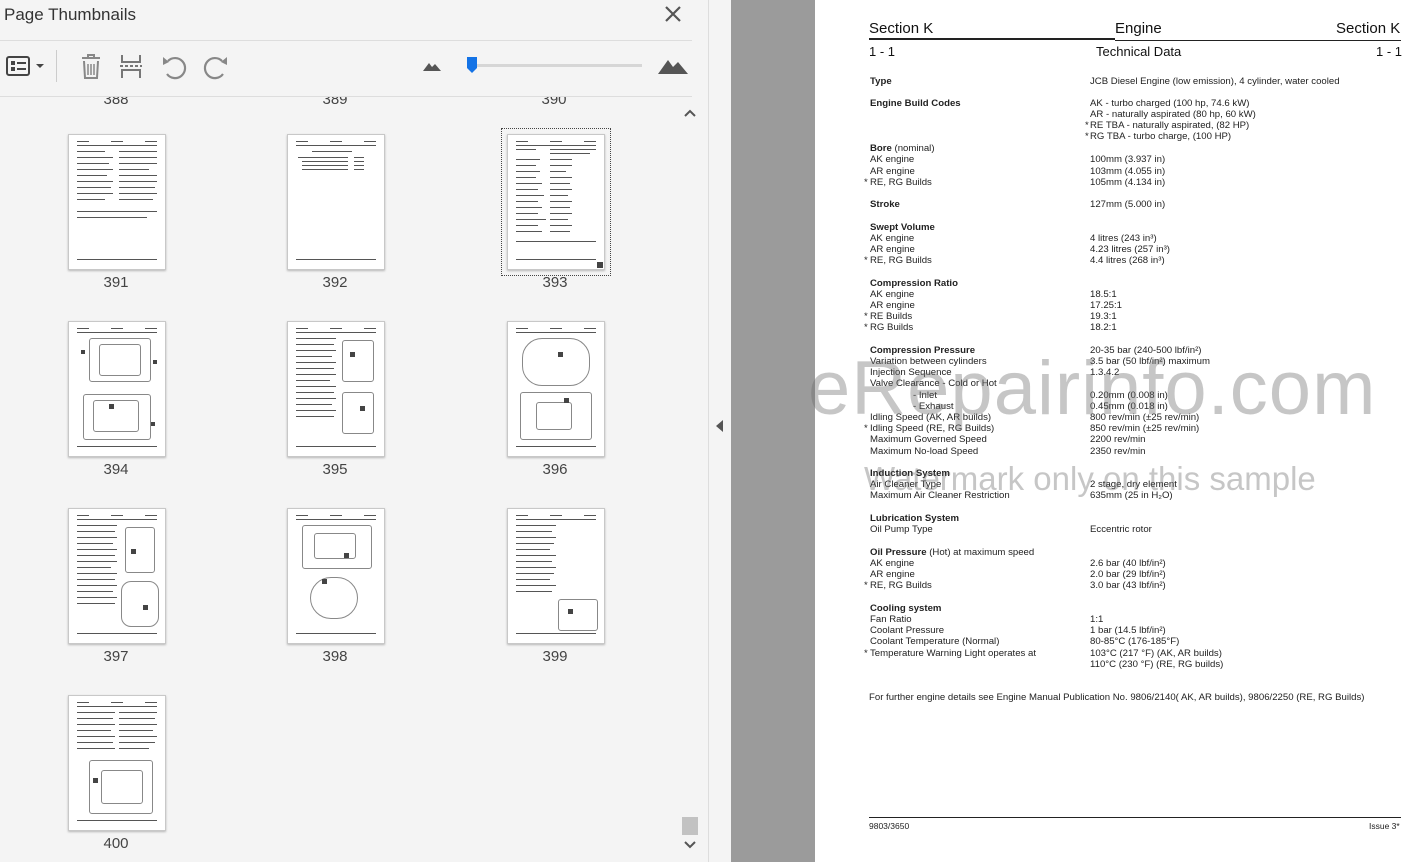 The width and height of the screenshot is (1414, 862). Describe the element at coordinates (1131, 495) in the screenshot. I see `spec-value: 635mm (25 in H₂O)` at that location.